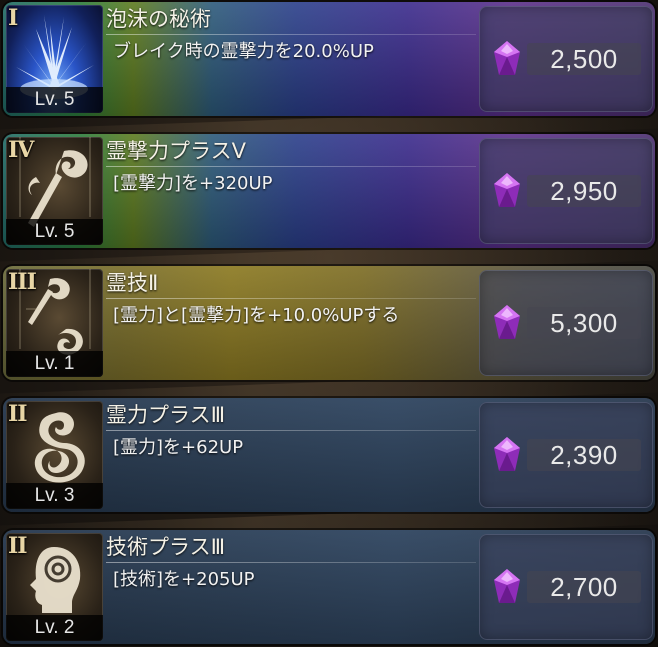 Image resolution: width=658 pixels, height=647 pixels. Describe the element at coordinates (22, 282) in the screenshot. I see `rank-numeral: III` at that location.